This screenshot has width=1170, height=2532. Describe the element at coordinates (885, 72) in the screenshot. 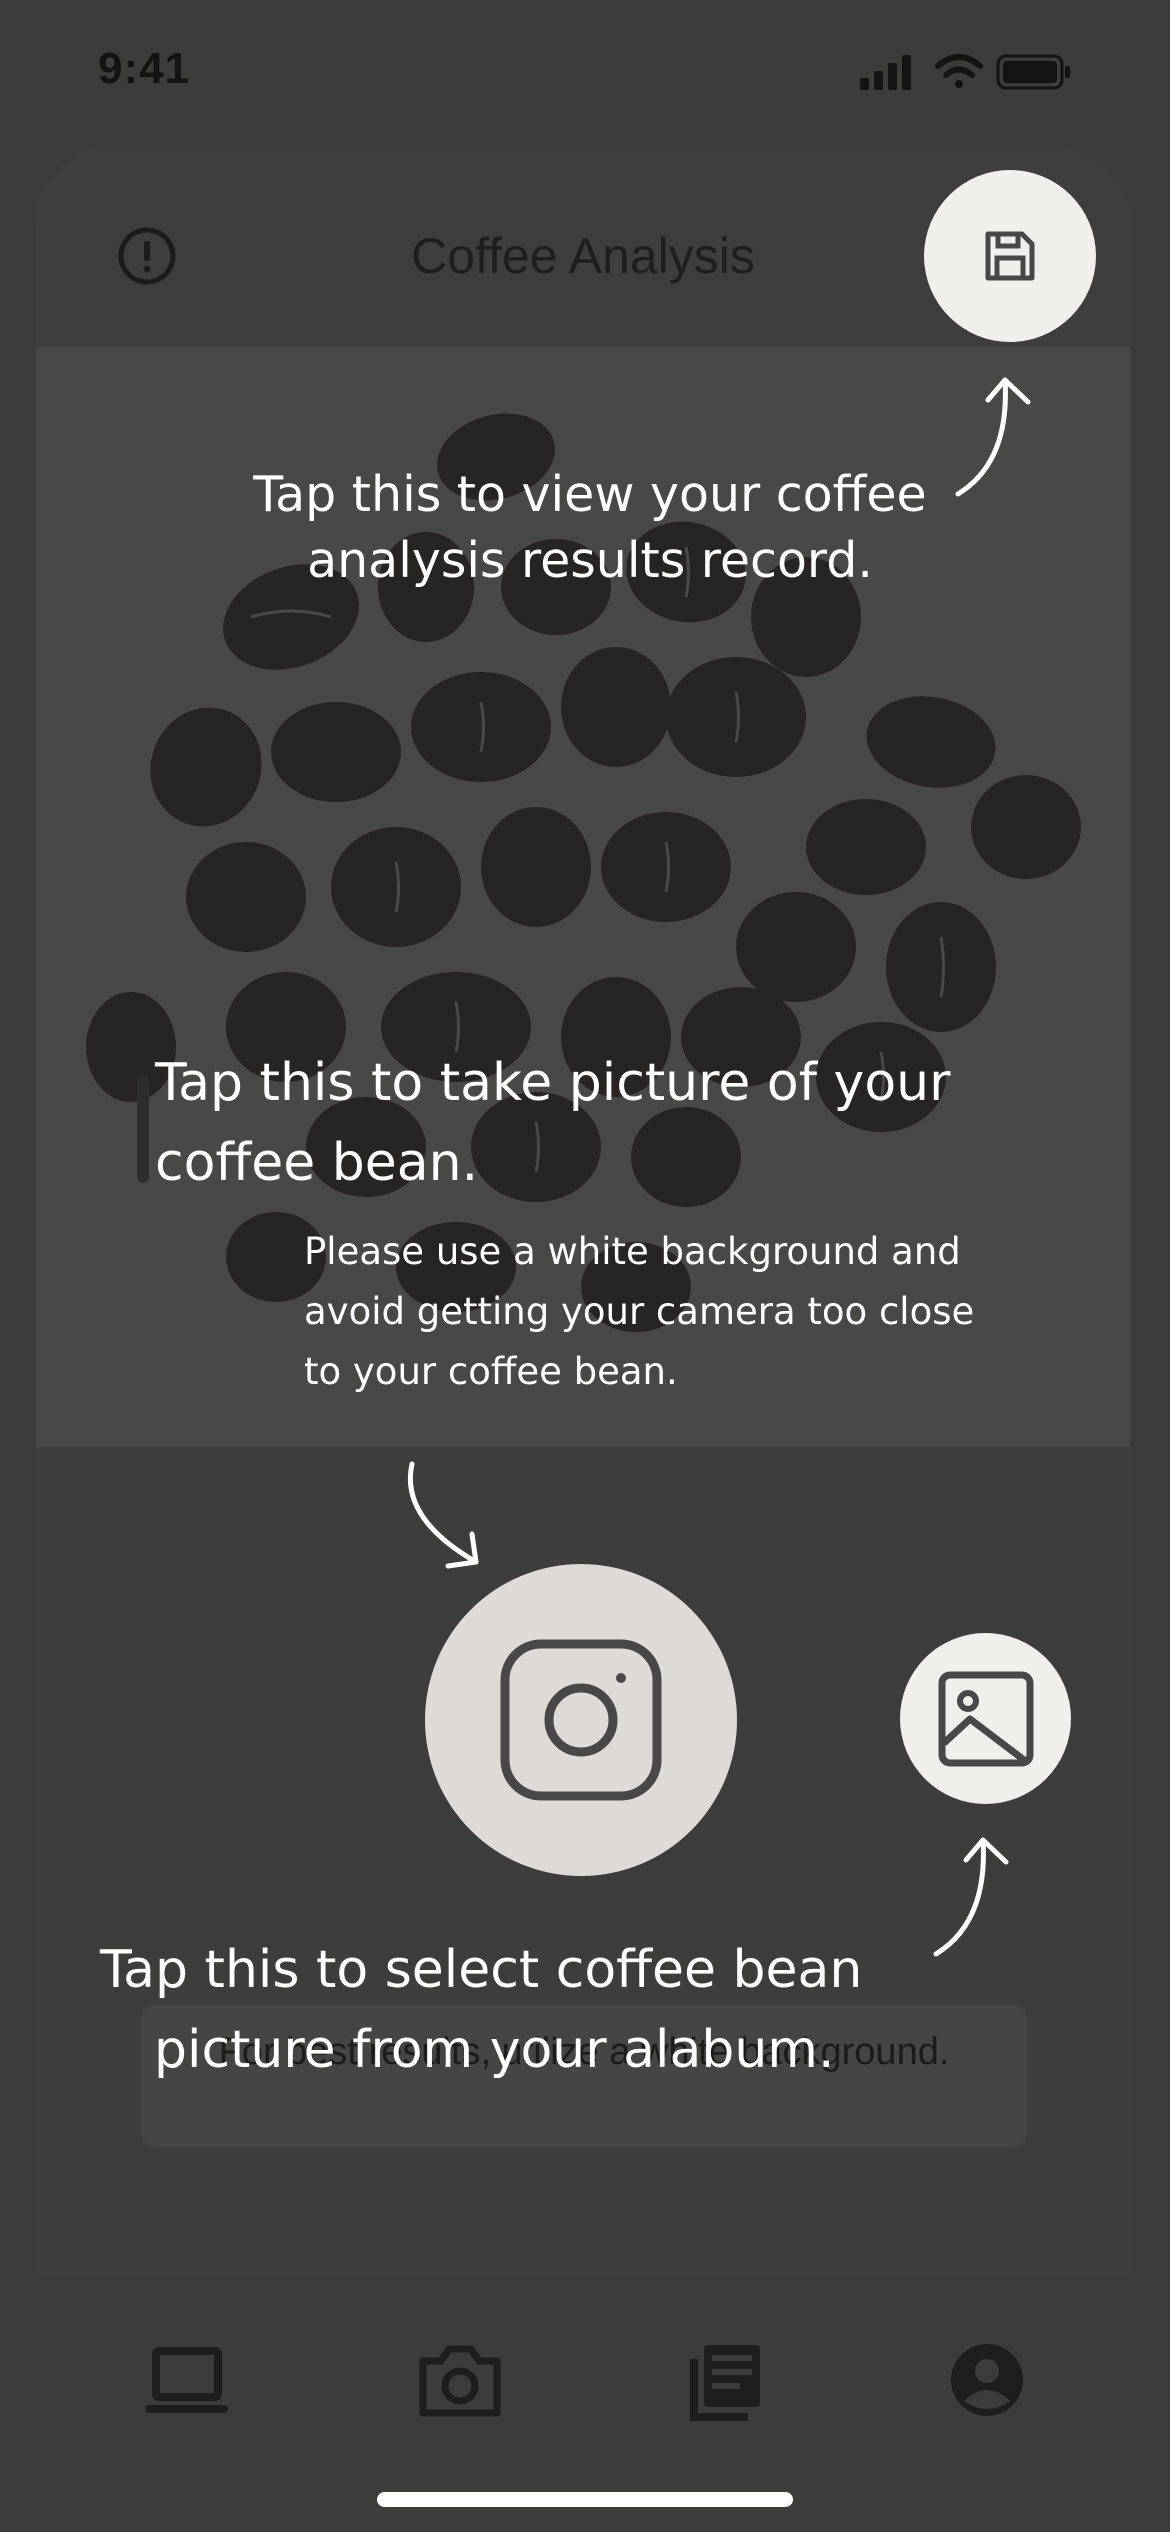

I see `cellular-icon` at that location.